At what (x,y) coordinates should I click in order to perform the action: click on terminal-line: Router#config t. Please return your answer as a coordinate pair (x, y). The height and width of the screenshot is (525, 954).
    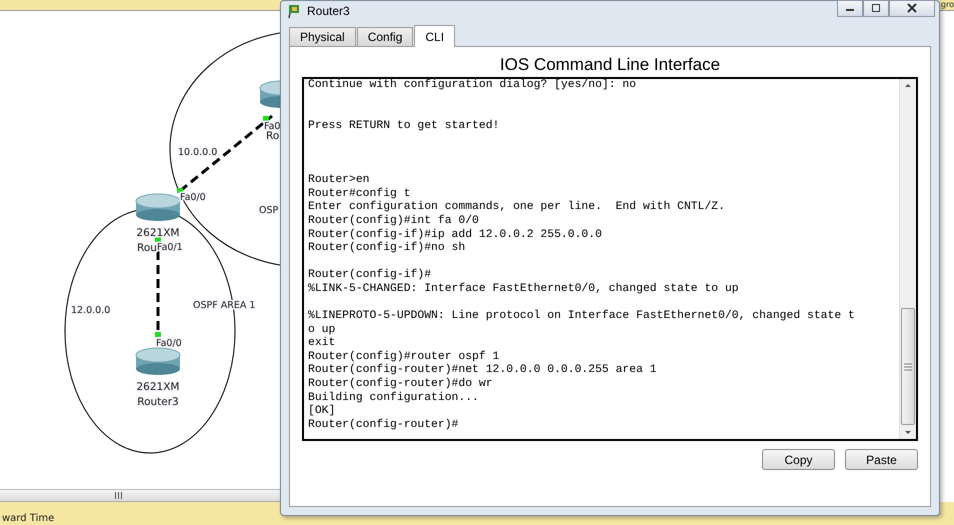
    Looking at the image, I should click on (359, 194).